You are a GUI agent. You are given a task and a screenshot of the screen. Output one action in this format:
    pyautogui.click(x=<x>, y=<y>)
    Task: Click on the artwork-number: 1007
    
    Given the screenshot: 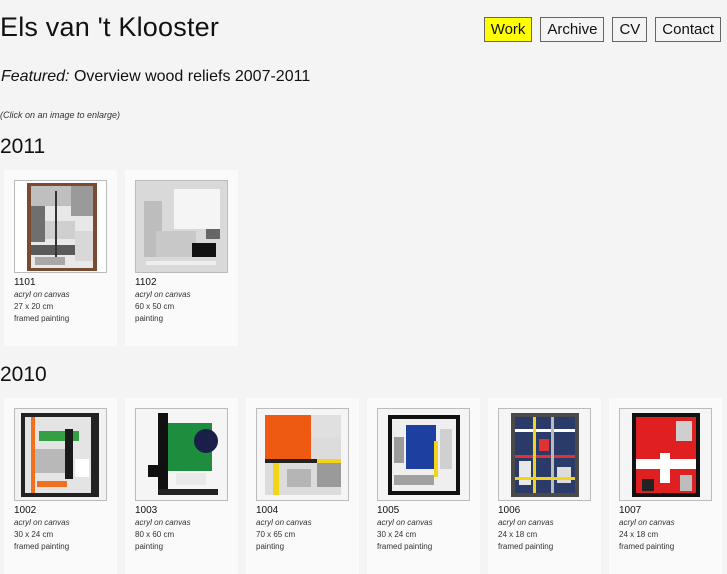 What is the action you would take?
    pyautogui.click(x=630, y=510)
    